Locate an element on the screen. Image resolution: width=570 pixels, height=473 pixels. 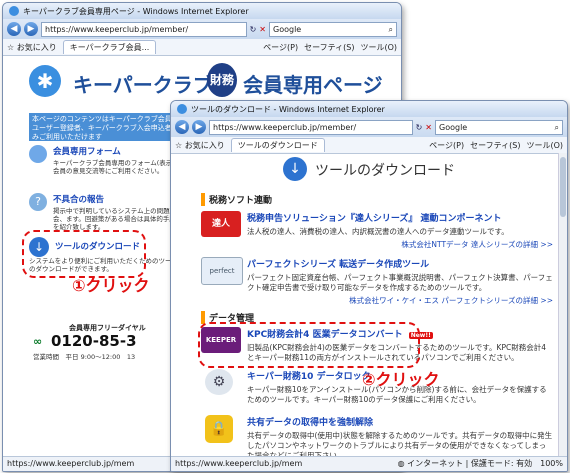
perfect-logo: perfect is located at coordinates (222, 271).